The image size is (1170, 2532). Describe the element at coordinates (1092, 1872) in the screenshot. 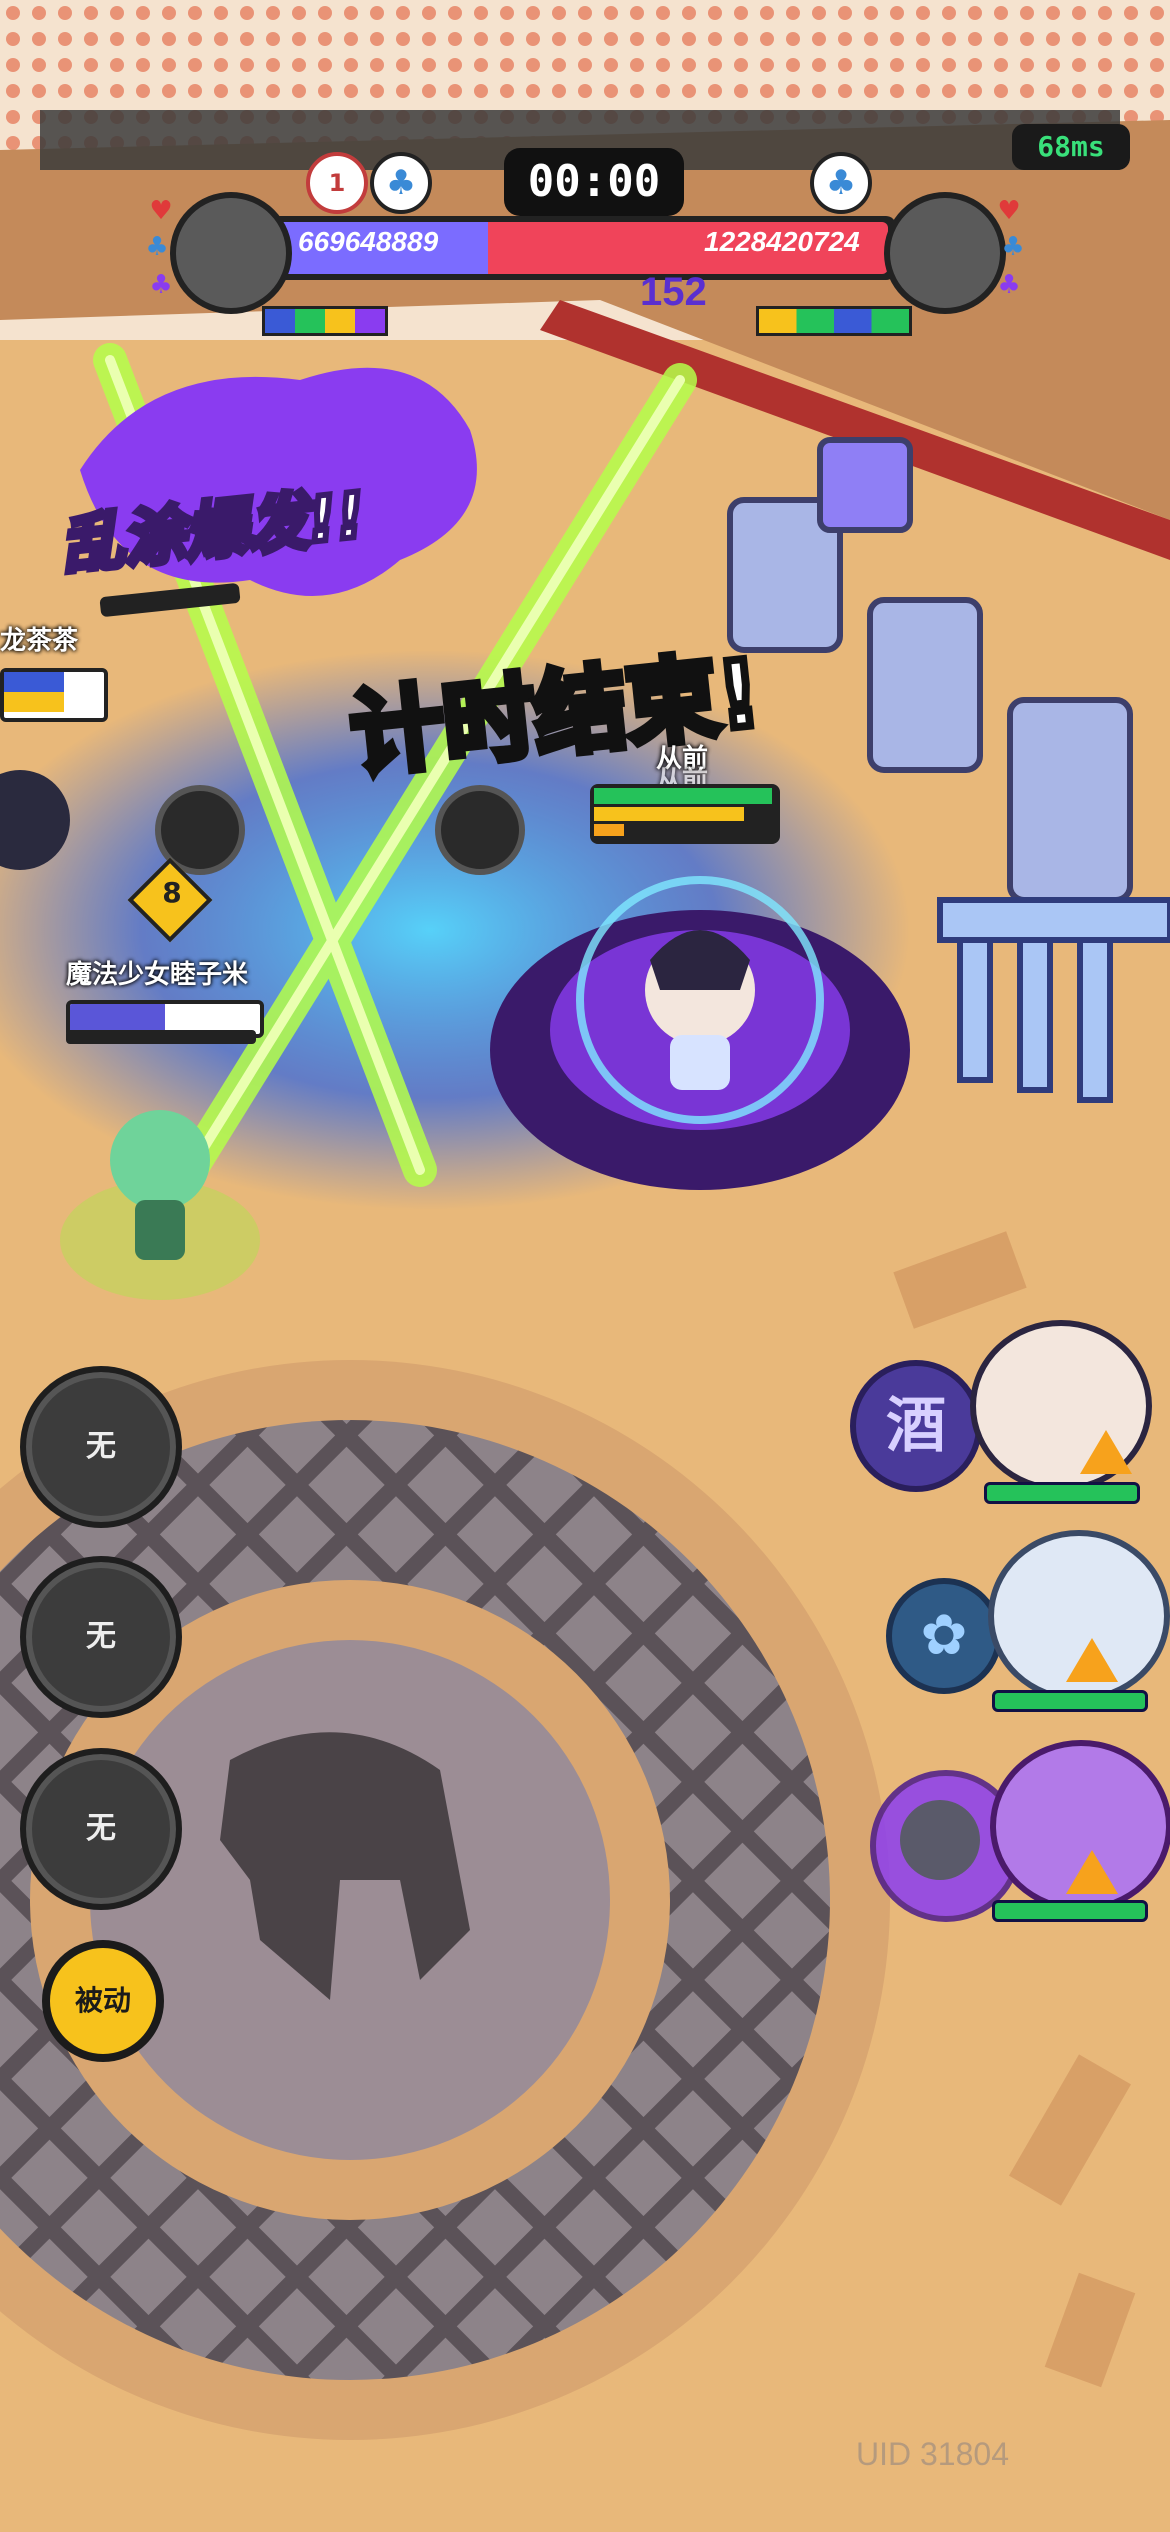

I see `team-slot-3-warning-icon` at that location.